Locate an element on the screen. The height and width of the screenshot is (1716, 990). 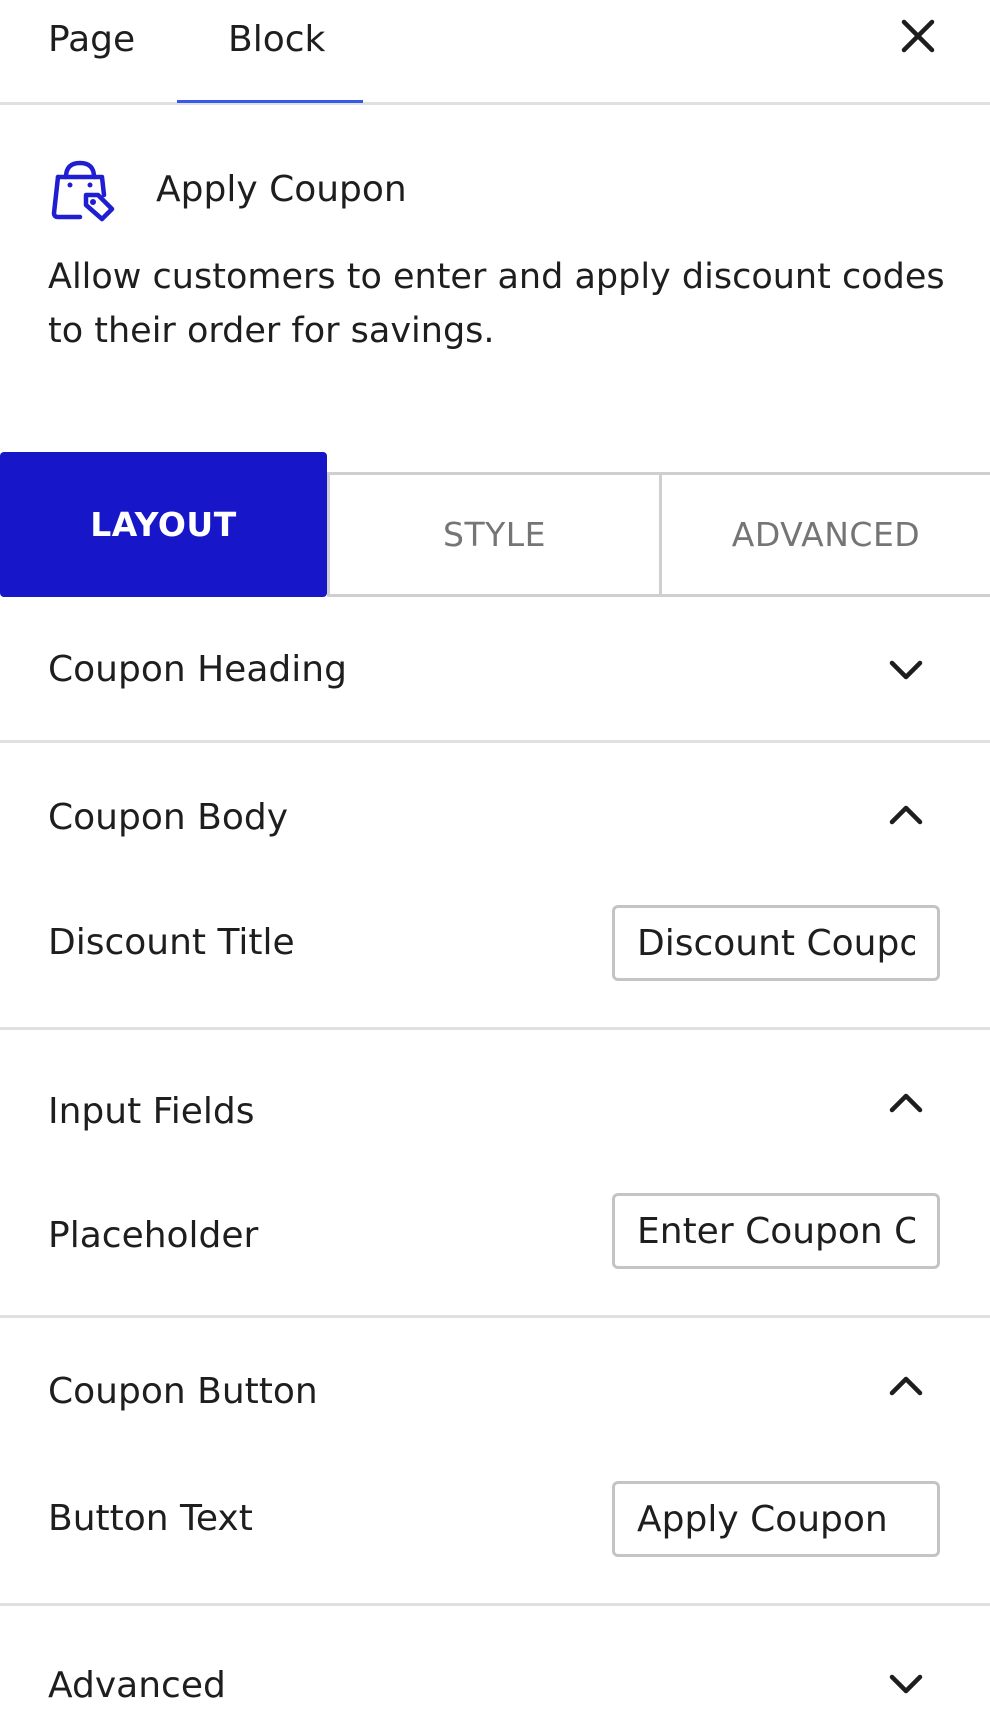
panel-title-coupon-button: Coupon Button is located at coordinates (183, 1392).